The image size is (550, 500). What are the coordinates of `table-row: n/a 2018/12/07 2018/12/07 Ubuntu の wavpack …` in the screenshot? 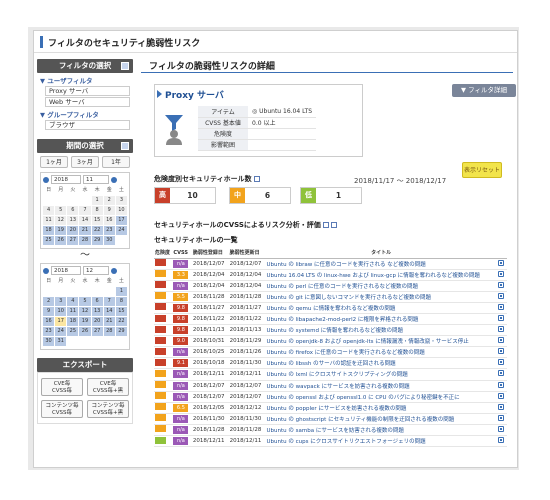 It's located at (330, 386).